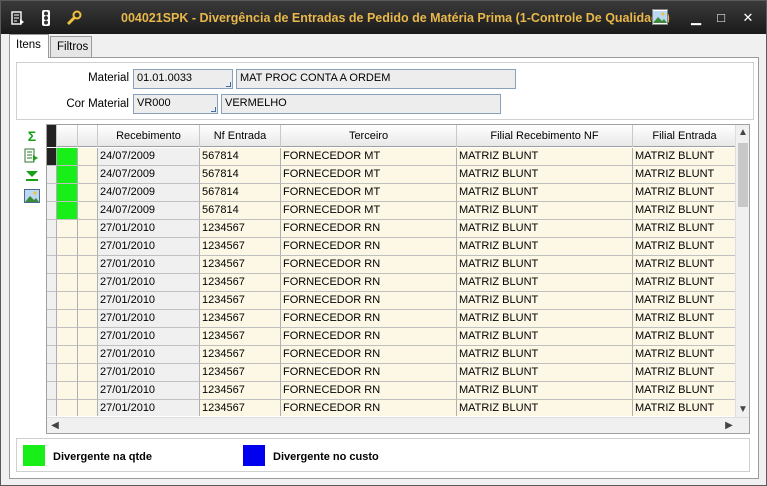 This screenshot has height=486, width=767. I want to click on scroll-down-icon: ▼, so click(743, 409).